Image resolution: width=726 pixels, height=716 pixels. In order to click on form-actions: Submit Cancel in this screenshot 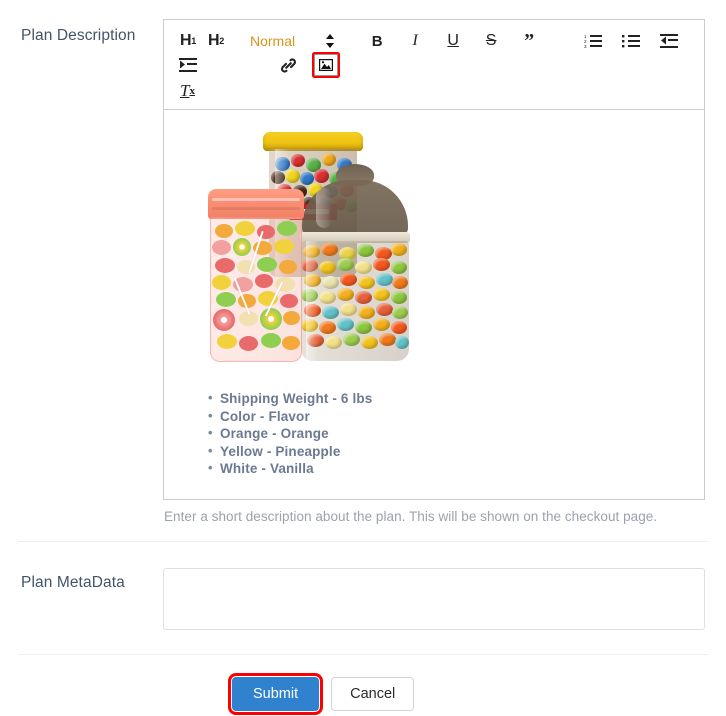, I will do `click(363, 685)`.